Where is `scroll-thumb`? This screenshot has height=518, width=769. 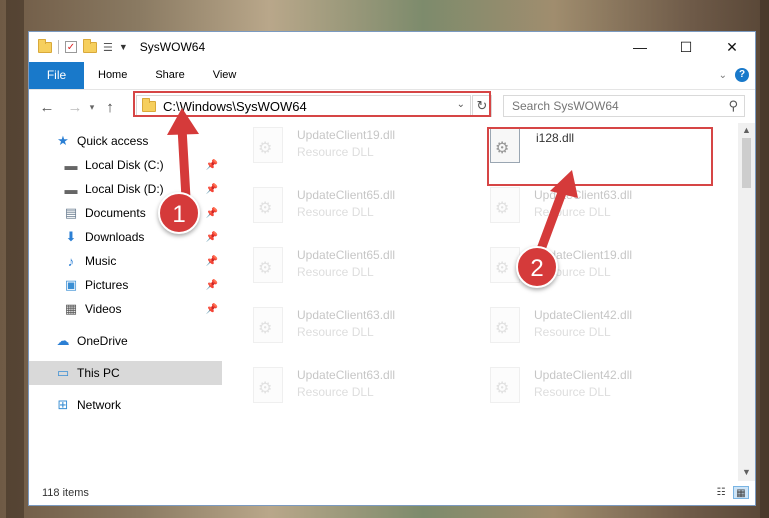
scroll-thumb is located at coordinates (746, 163).